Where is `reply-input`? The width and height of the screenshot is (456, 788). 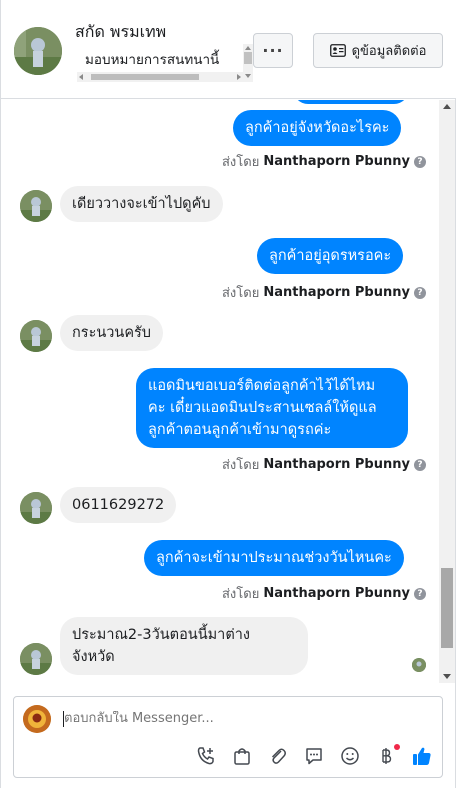 reply-input is located at coordinates (244, 718).